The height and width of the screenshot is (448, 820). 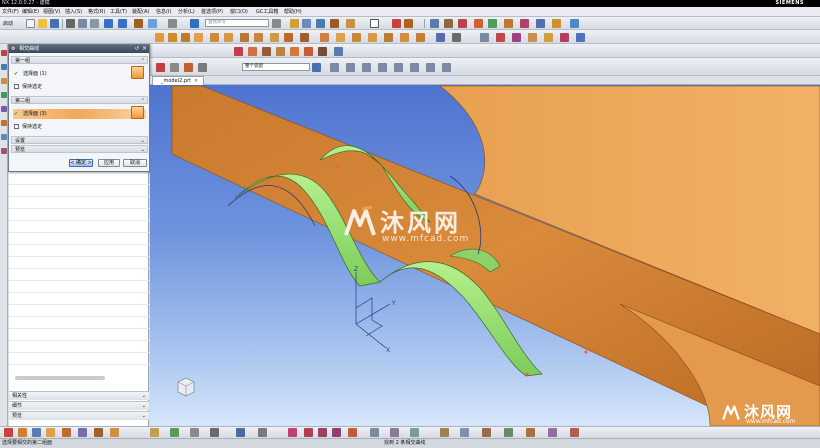 What do you see at coordinates (258, 37) in the screenshot?
I see `slot-icon` at bounding box center [258, 37].